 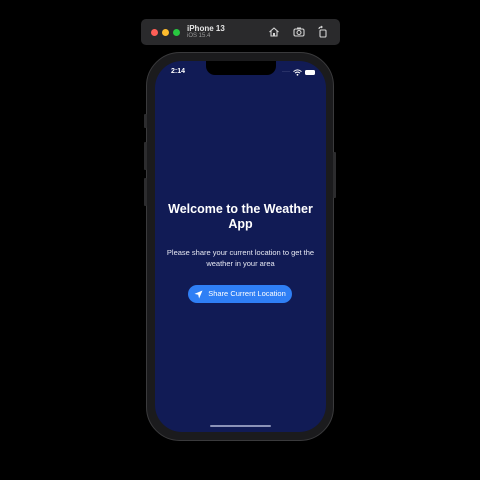 What do you see at coordinates (178, 71) in the screenshot?
I see `status-time: 2:14` at bounding box center [178, 71].